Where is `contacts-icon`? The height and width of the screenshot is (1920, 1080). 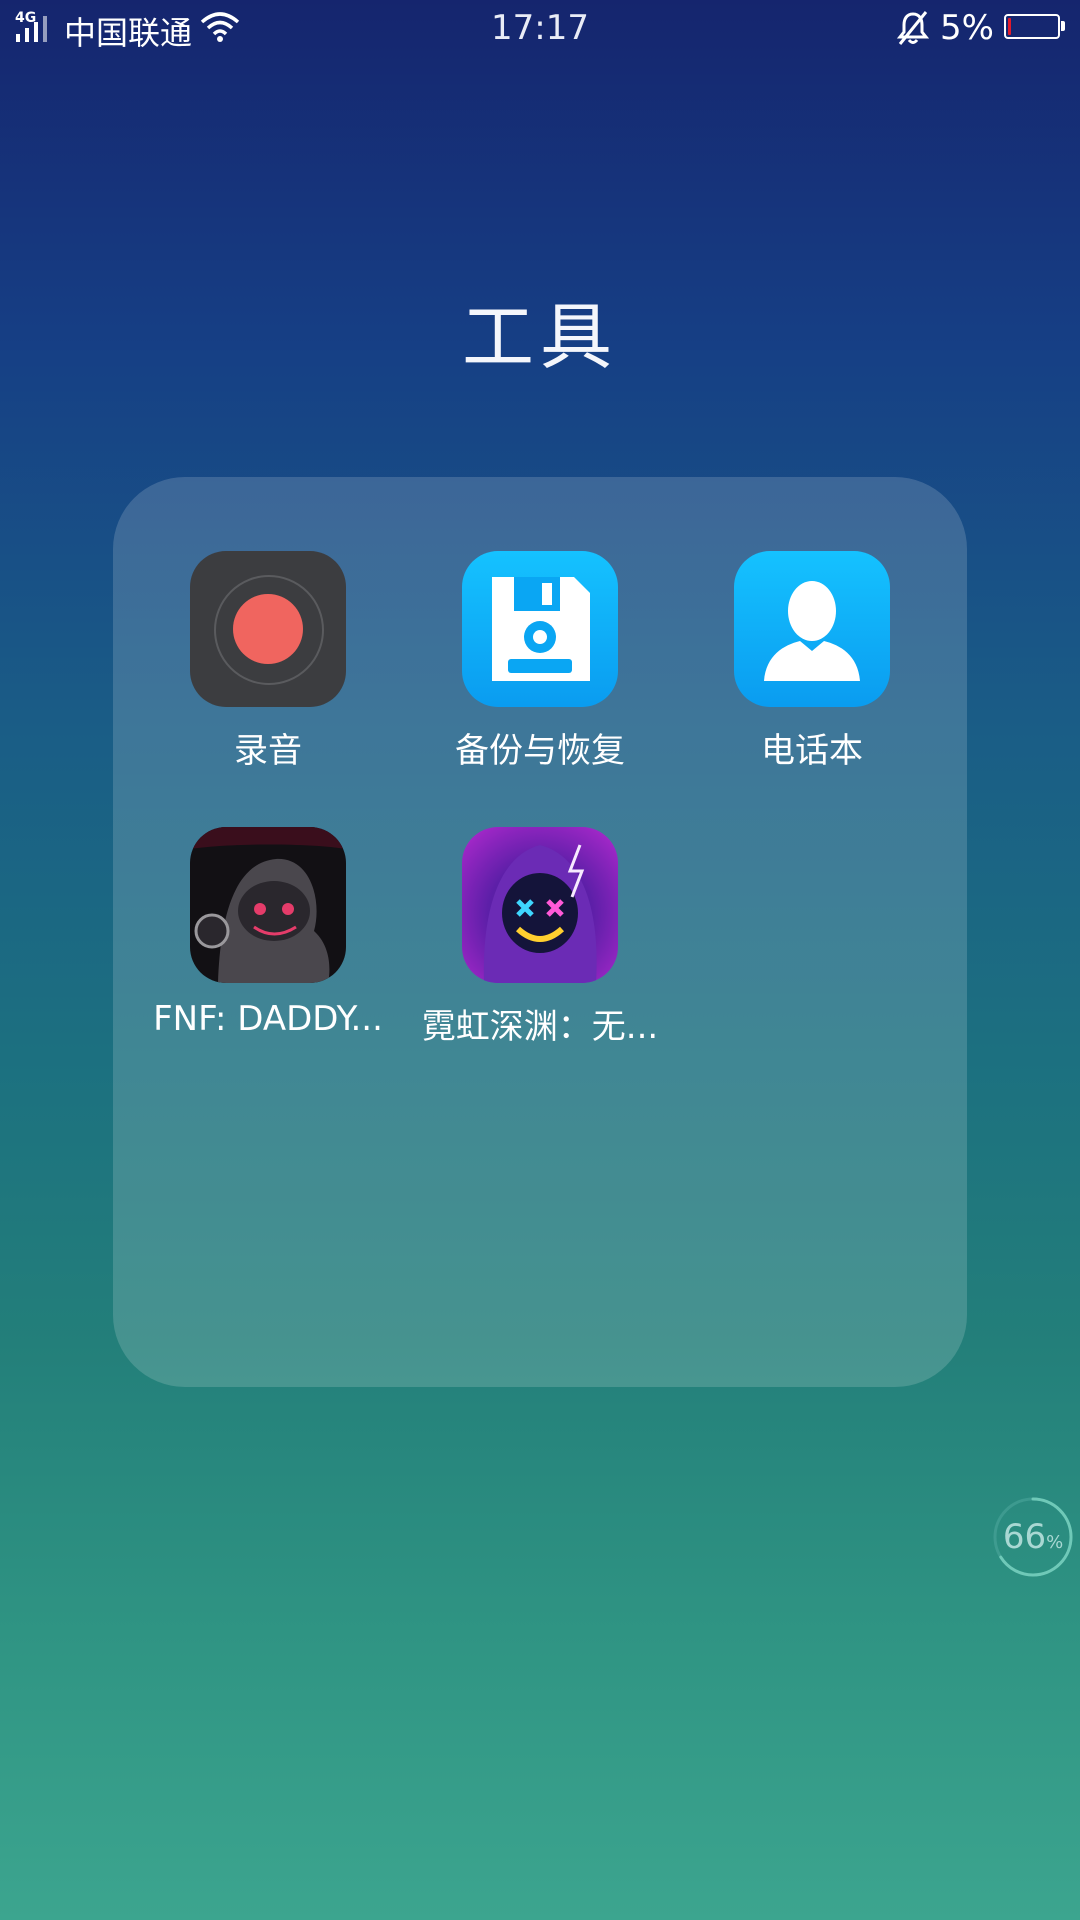 contacts-icon is located at coordinates (812, 629).